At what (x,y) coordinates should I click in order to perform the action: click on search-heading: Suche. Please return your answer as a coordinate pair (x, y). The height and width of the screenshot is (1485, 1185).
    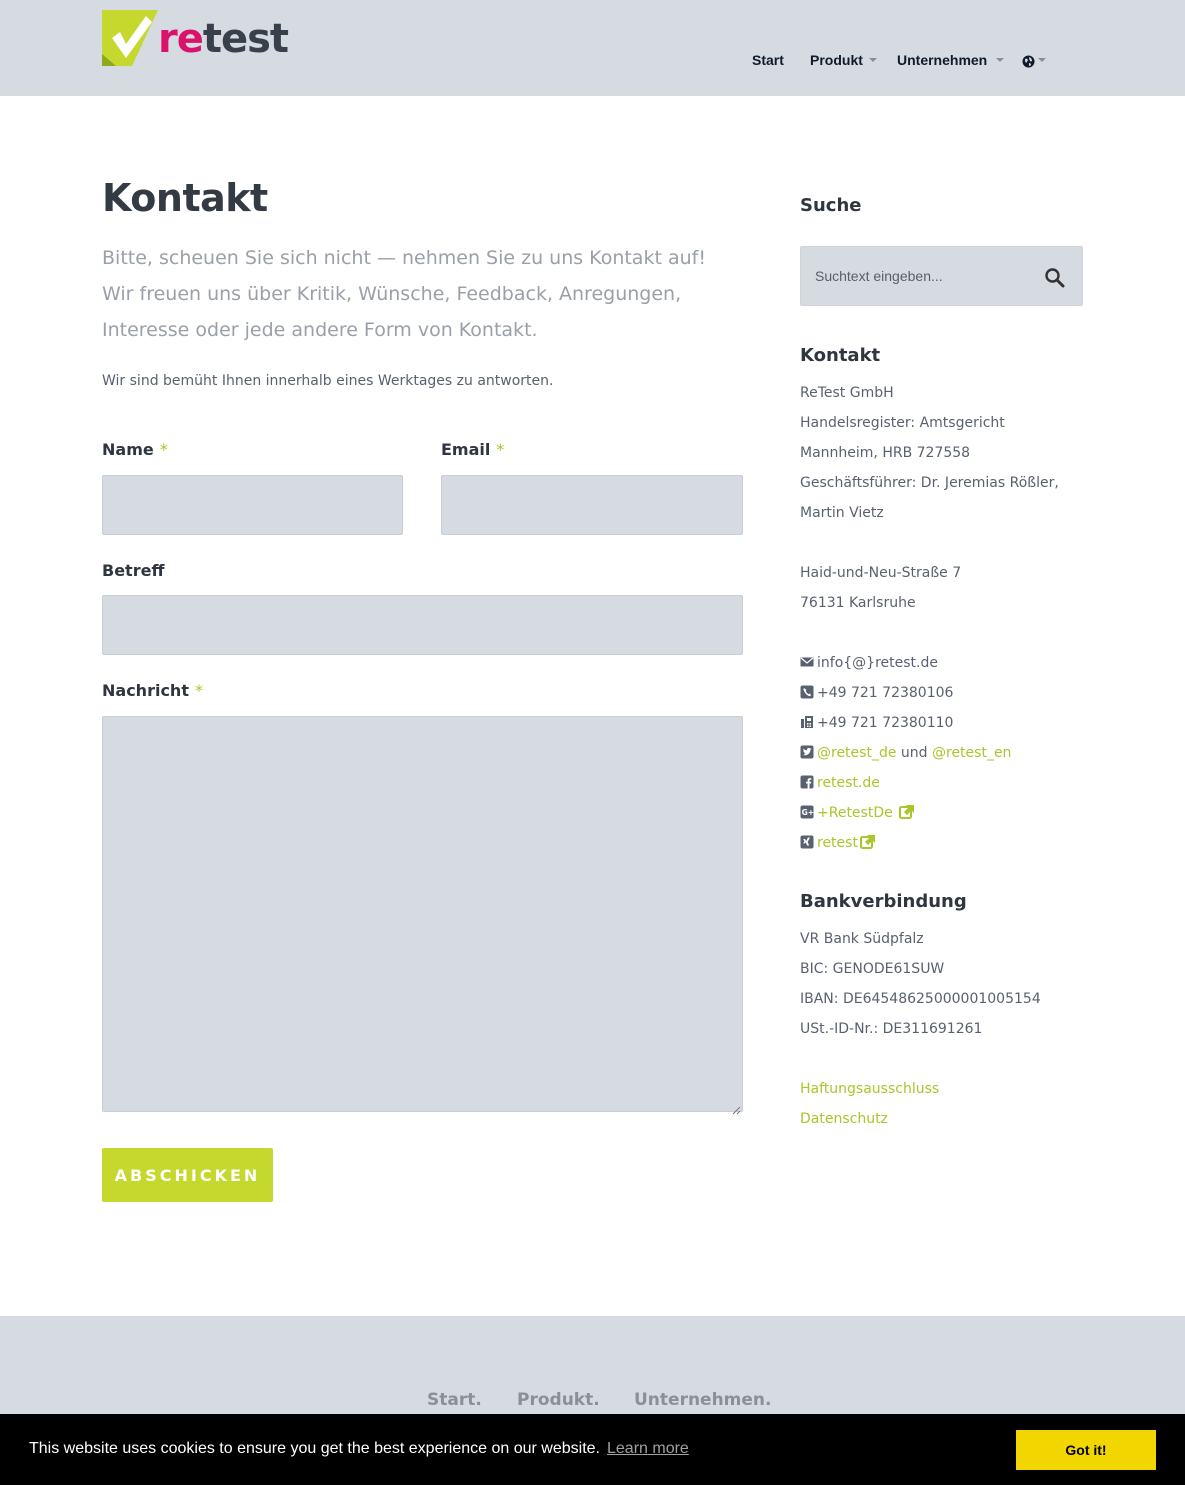
    Looking at the image, I should click on (831, 205).